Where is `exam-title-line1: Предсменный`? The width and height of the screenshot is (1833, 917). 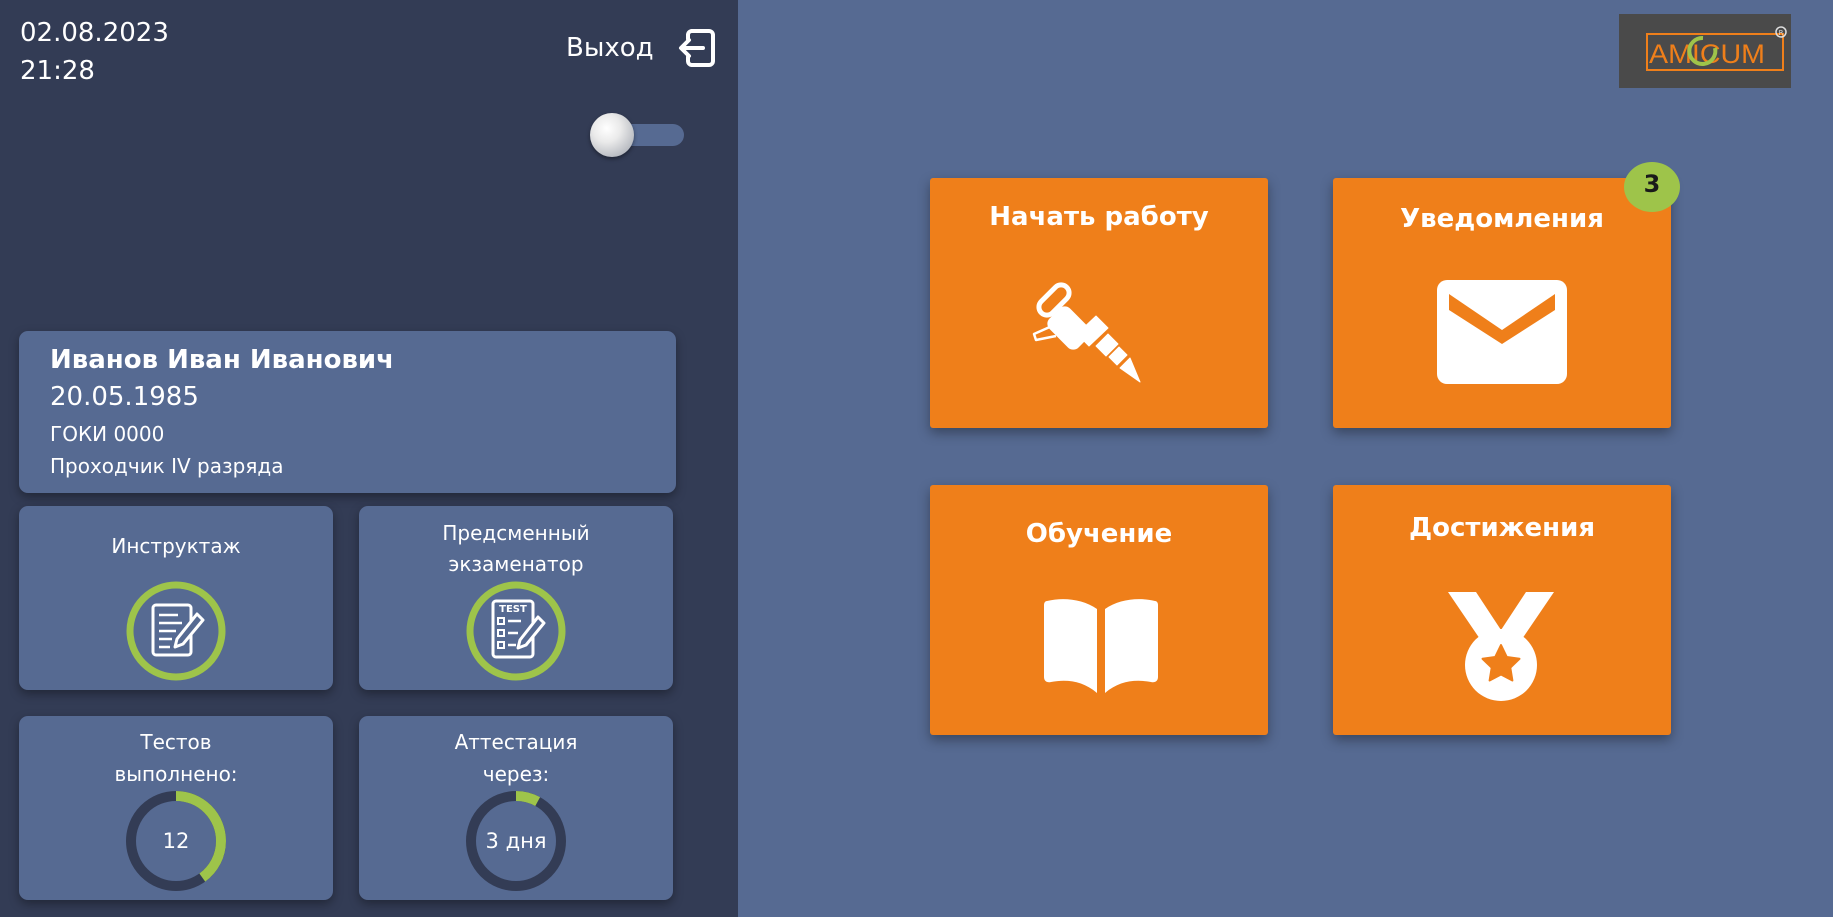 exam-title-line1: Предсменный is located at coordinates (516, 533).